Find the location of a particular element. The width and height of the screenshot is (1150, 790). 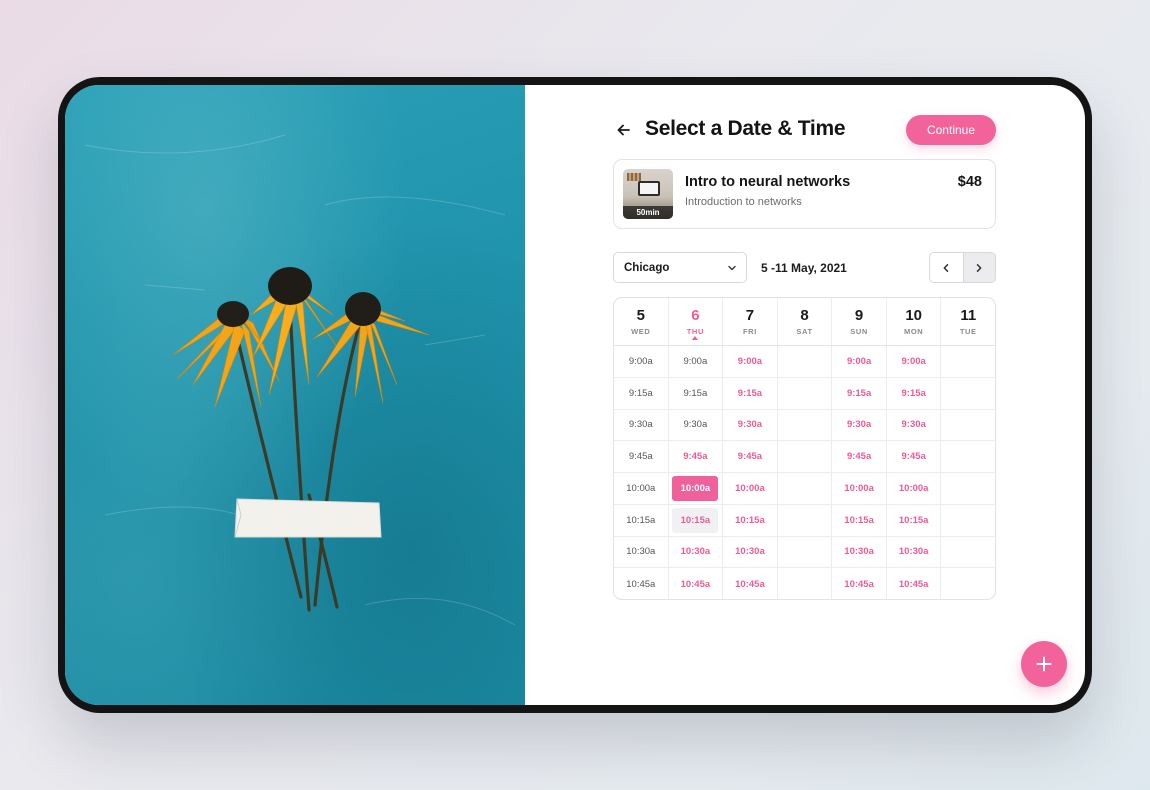

day-name: TUE is located at coordinates (968, 331).